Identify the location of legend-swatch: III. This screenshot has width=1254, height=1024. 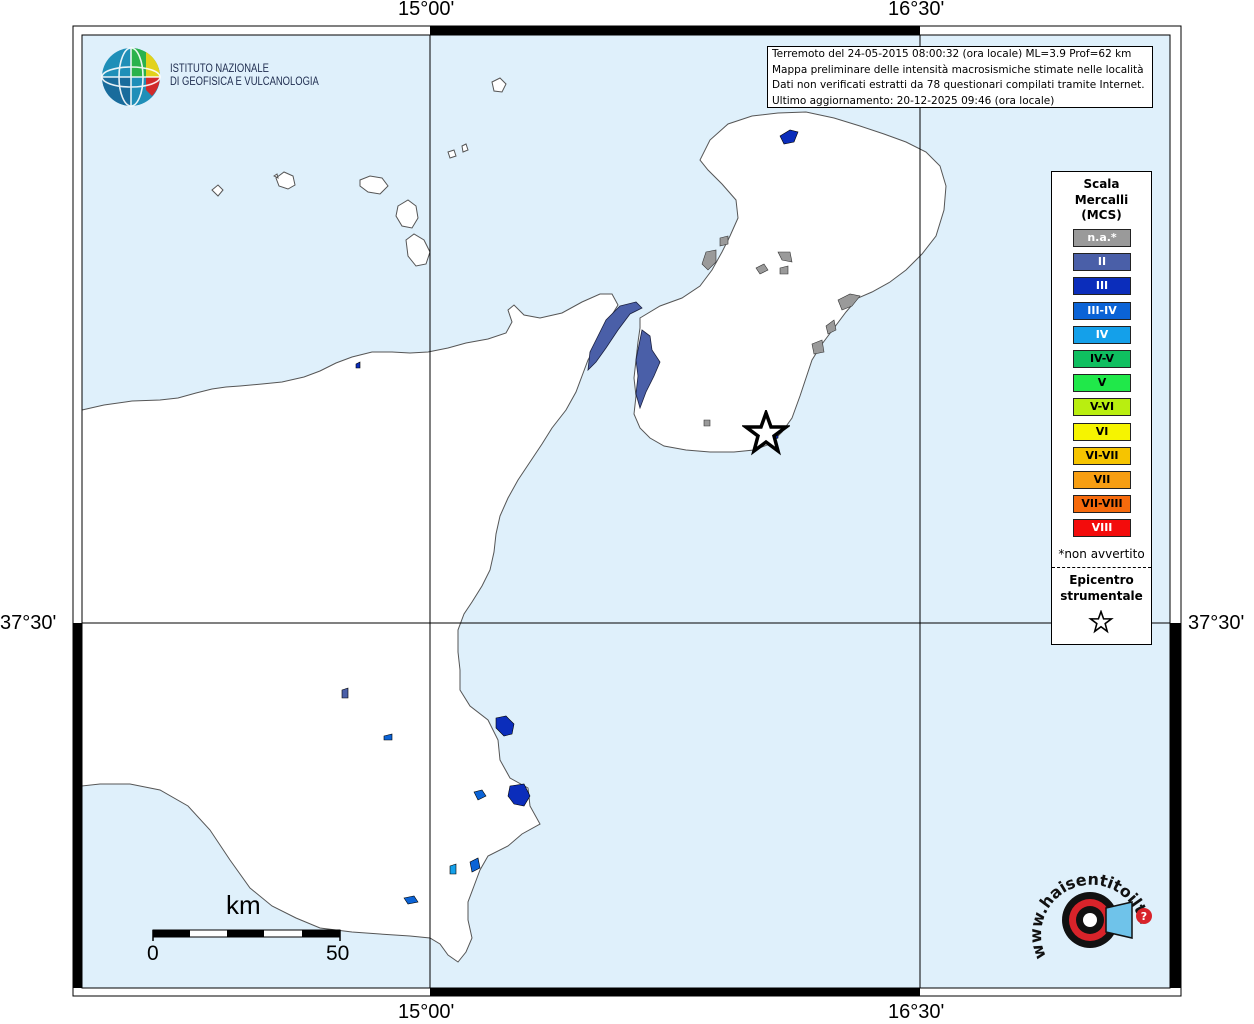
(1102, 286).